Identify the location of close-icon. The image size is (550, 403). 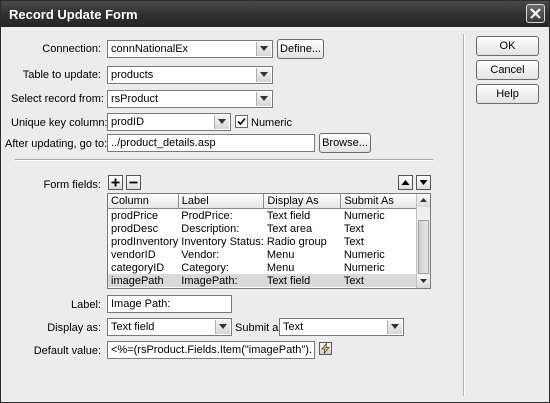
(535, 13).